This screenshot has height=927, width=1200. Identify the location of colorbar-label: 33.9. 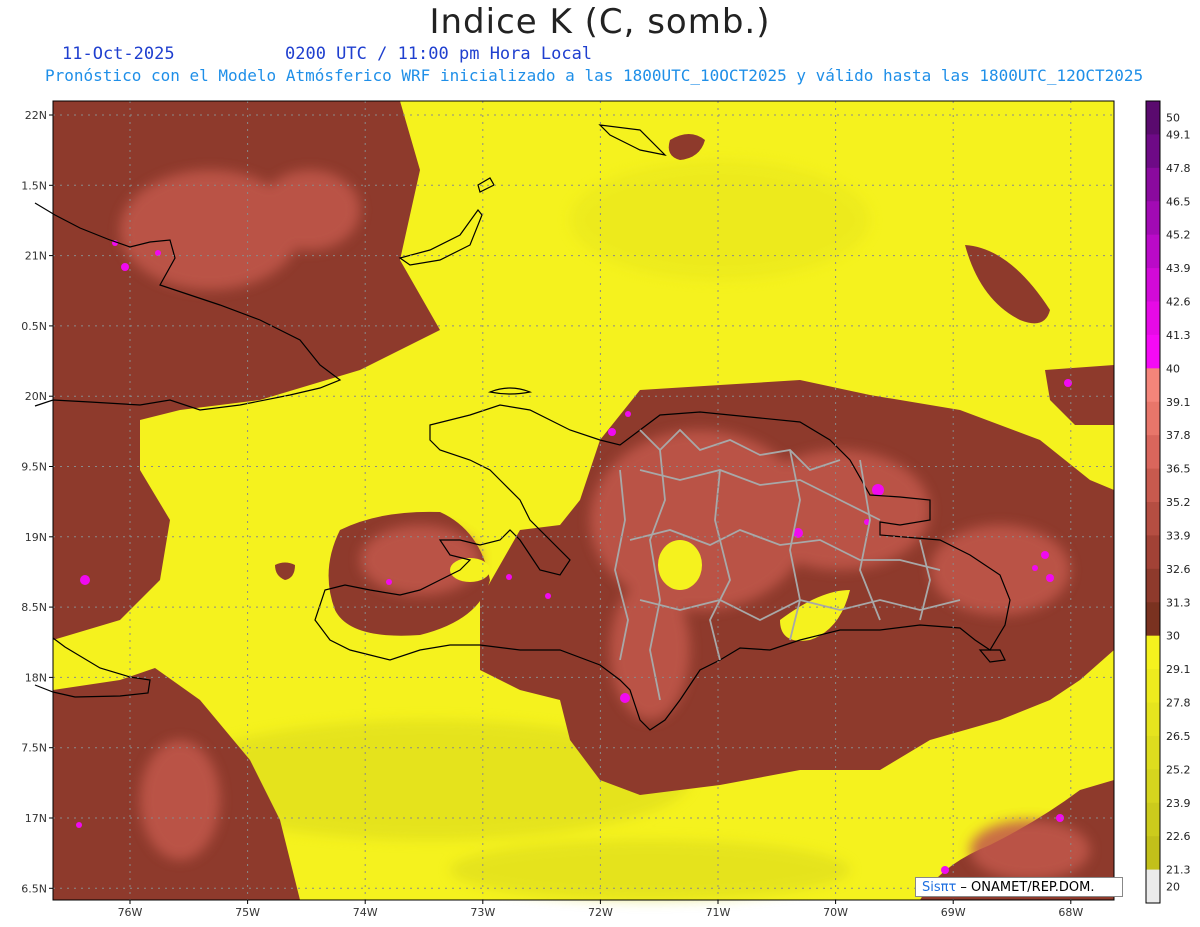
(1178, 535).